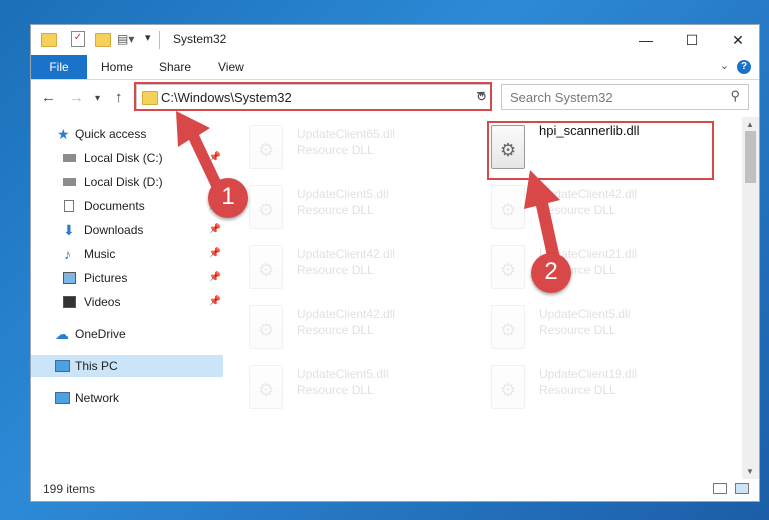 Image resolution: width=769 pixels, height=520 pixels. Describe the element at coordinates (551, 273) in the screenshot. I see `step-2-badge: 2` at that location.